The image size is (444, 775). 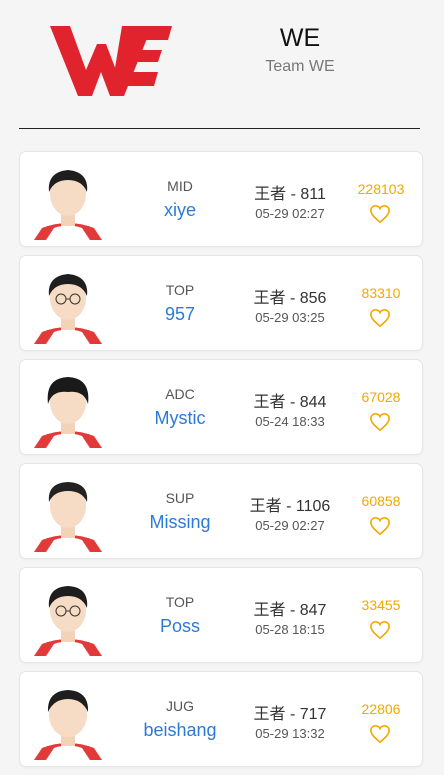 I want to click on player-rank: 王者 - 717, so click(x=290, y=714).